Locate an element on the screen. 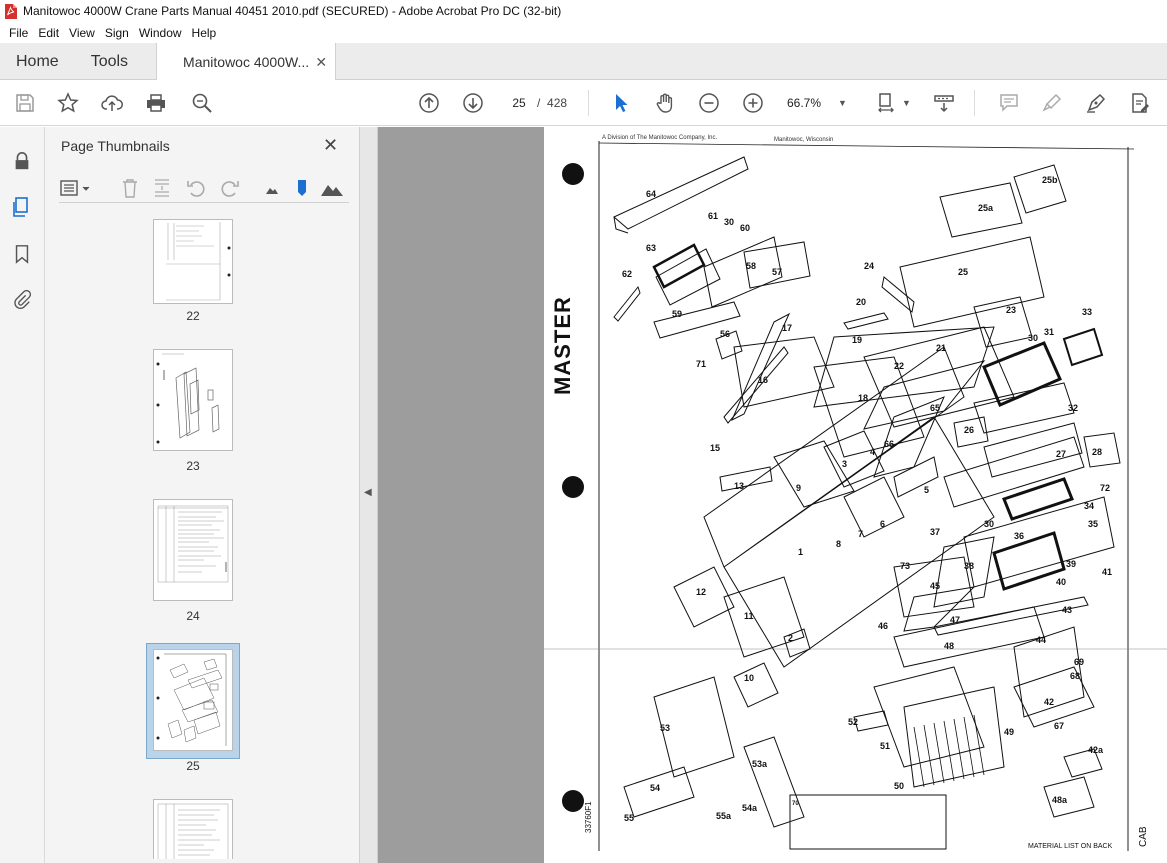  callout-55: 55 is located at coordinates (629, 818).